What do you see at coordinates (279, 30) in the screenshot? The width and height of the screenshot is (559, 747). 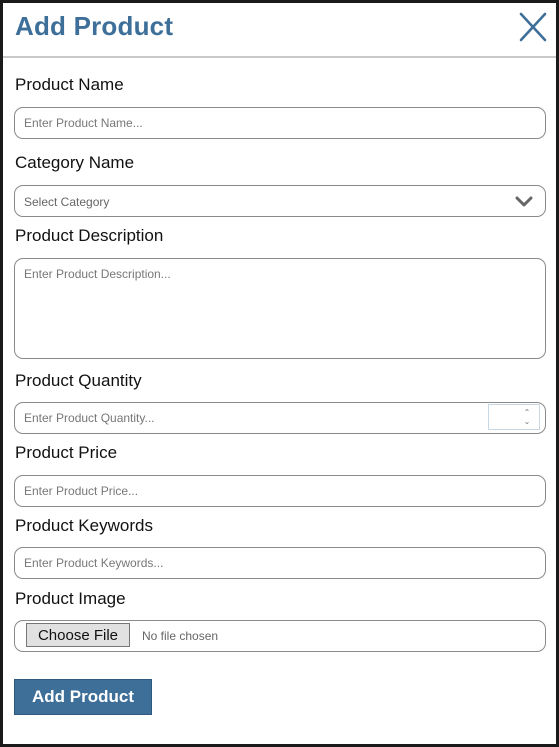 I see `modal-header: Add Product` at bounding box center [279, 30].